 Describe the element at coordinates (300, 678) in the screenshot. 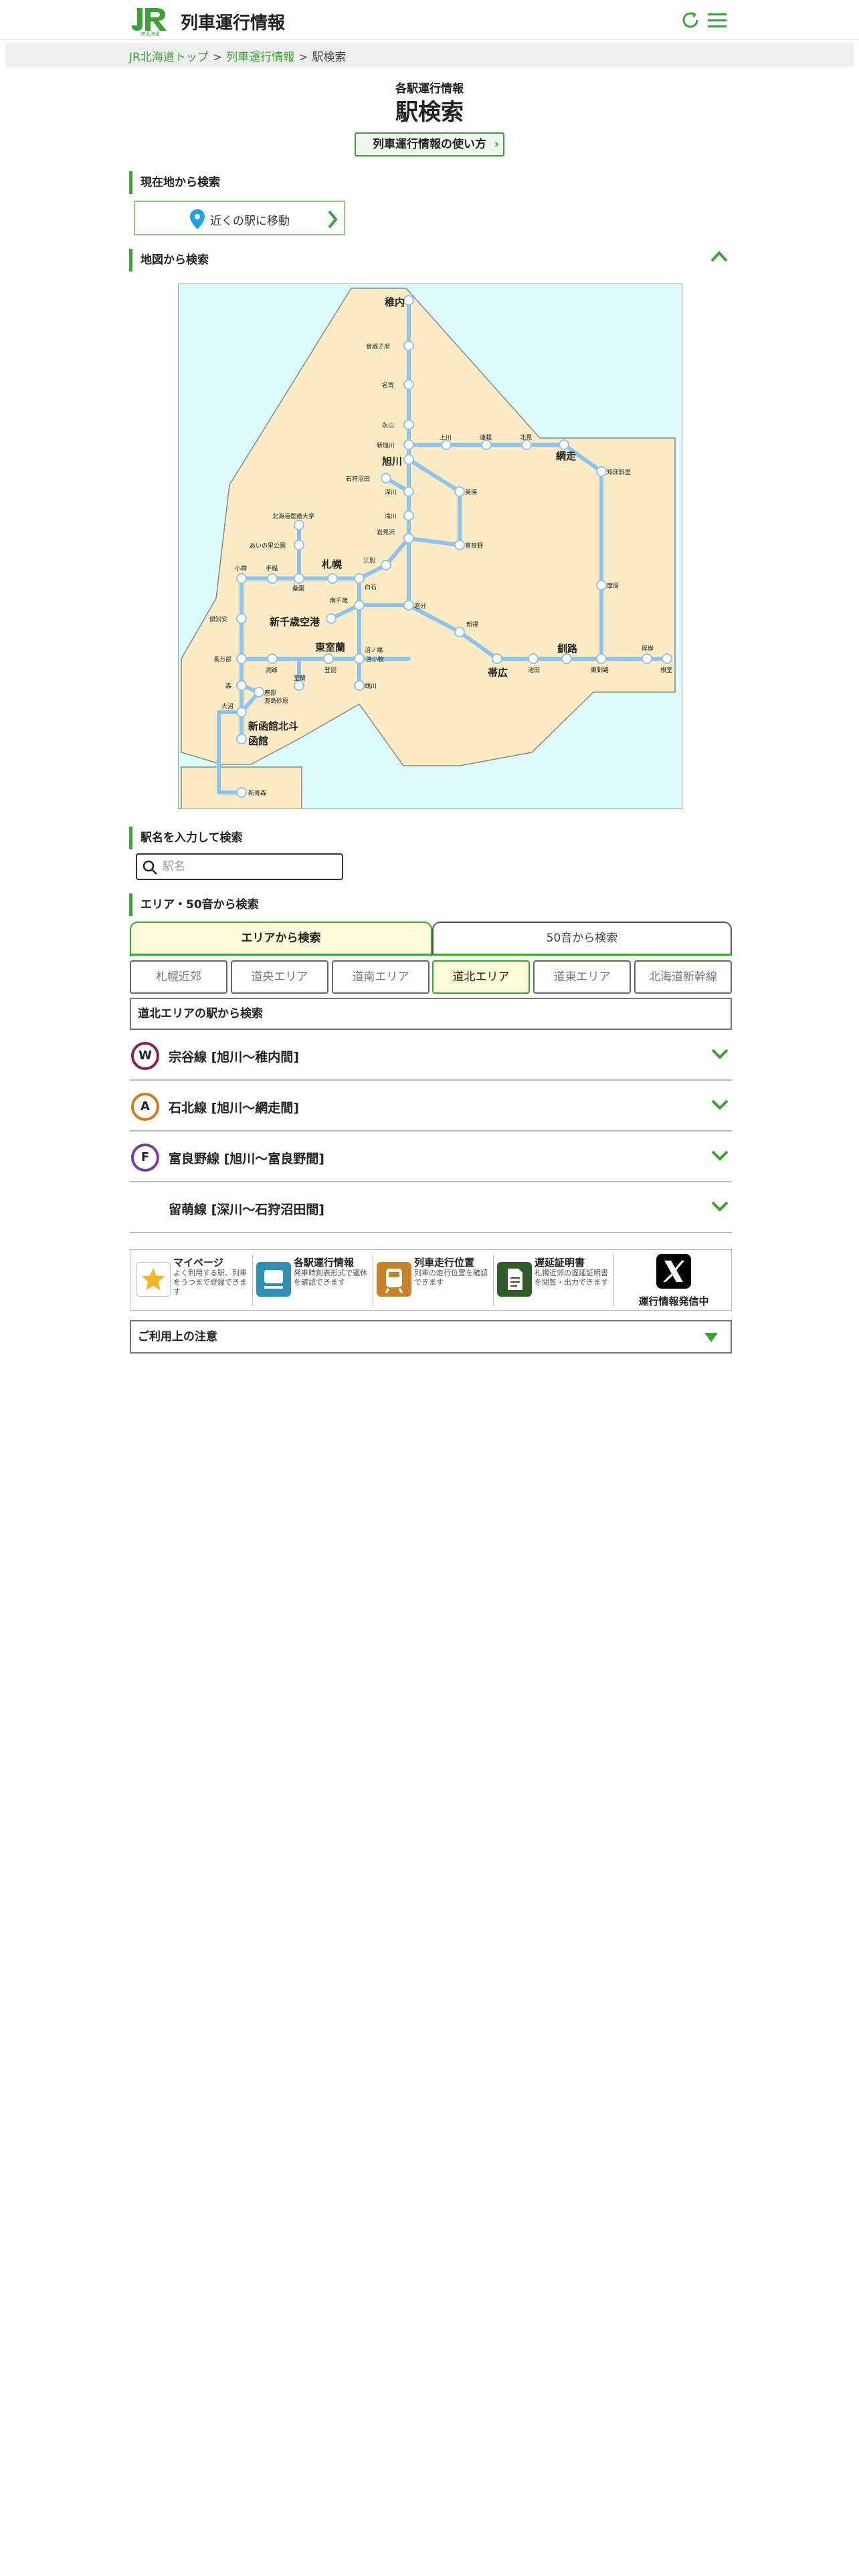

I see `station-label: 室蘭` at that location.